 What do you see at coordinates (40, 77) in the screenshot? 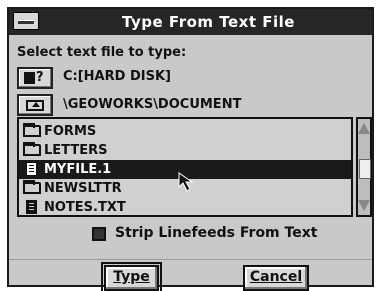
I see `drive-button-label: ?` at bounding box center [40, 77].